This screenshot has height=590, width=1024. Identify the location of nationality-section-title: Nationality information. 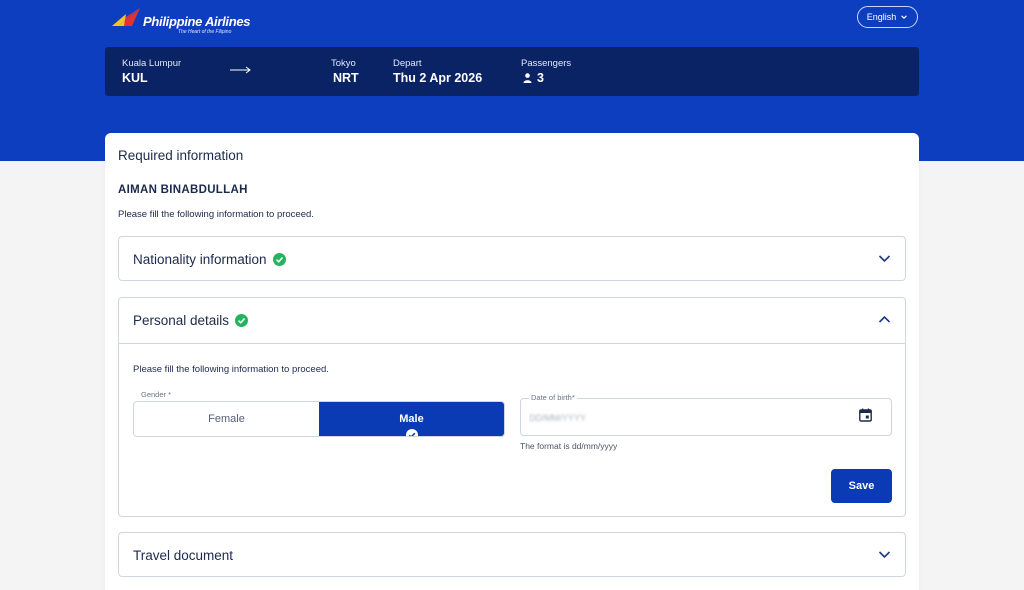
(200, 259).